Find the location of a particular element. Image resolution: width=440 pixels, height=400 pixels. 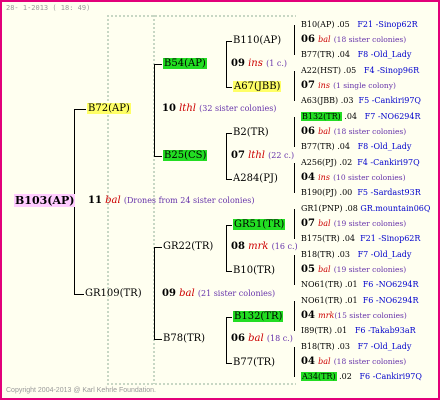

upper-a-top: B110(AP) is located at coordinates (257, 41).